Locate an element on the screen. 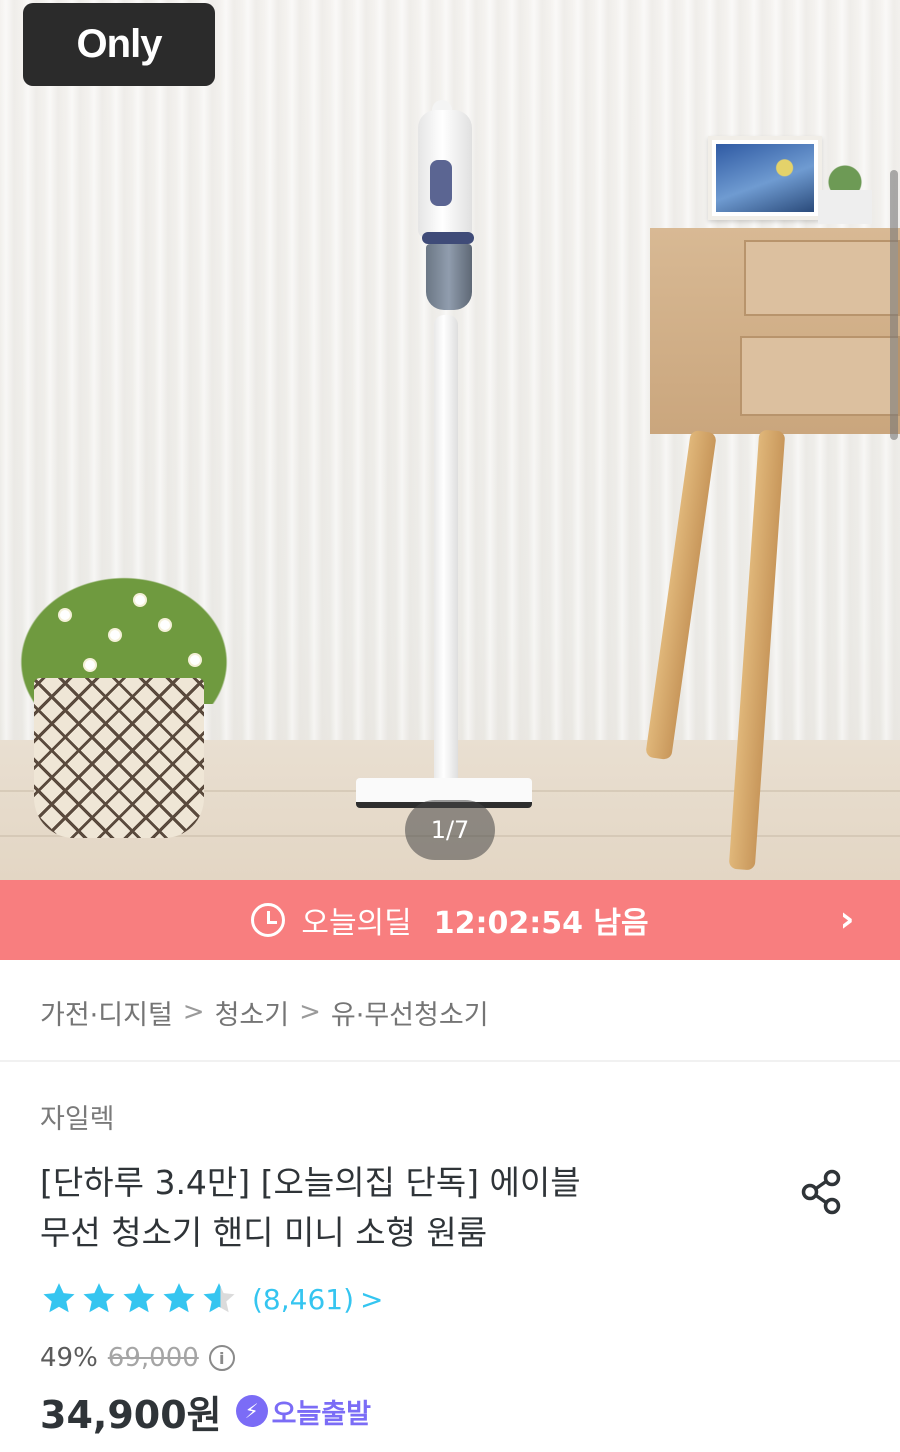 This screenshot has width=900, height=1452. breadcrumb: 가전·디지털 > 청소기 > 유·무선청소기 is located at coordinates (264, 1012).